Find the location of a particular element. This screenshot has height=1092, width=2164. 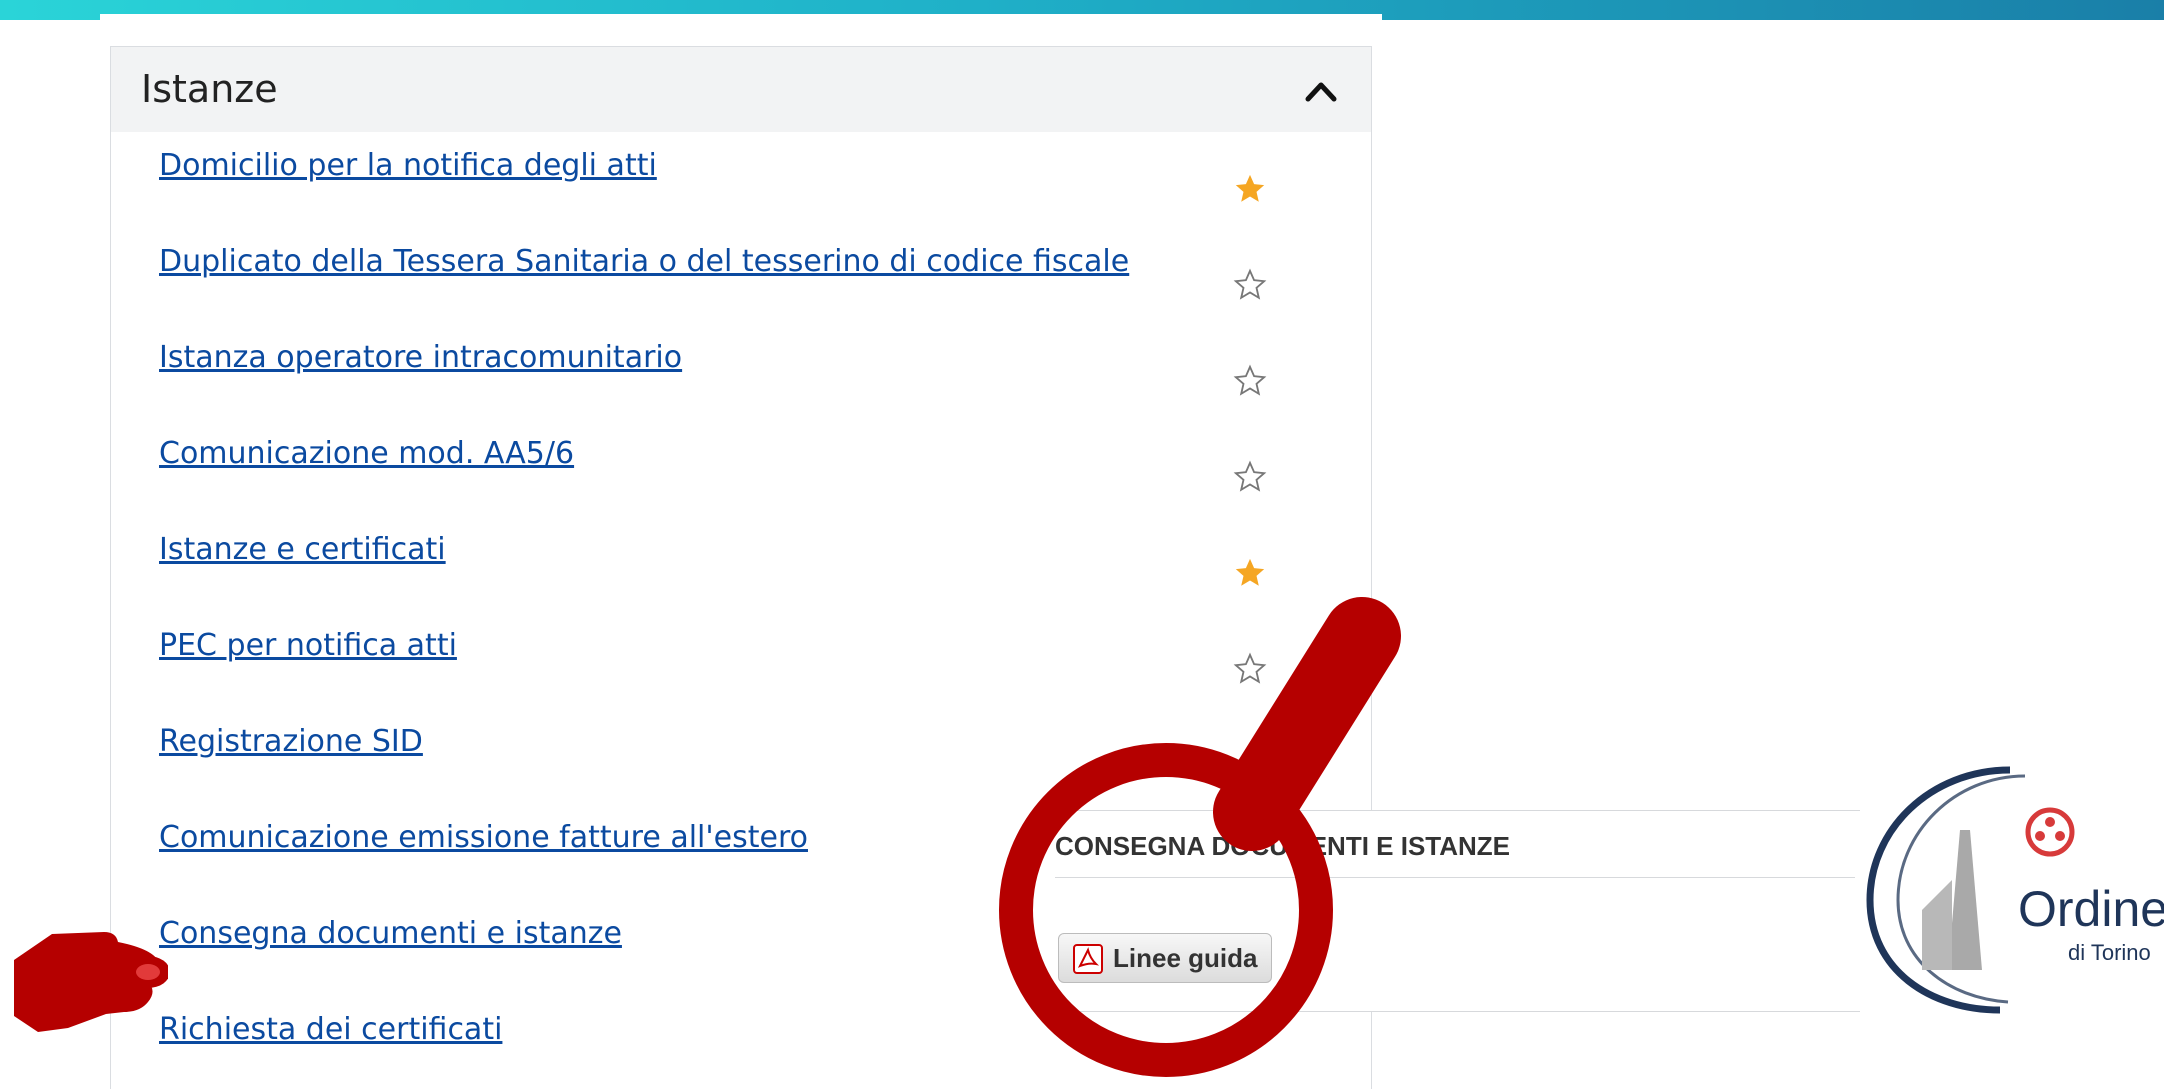

pointing-hand-icon is located at coordinates (91, 982).